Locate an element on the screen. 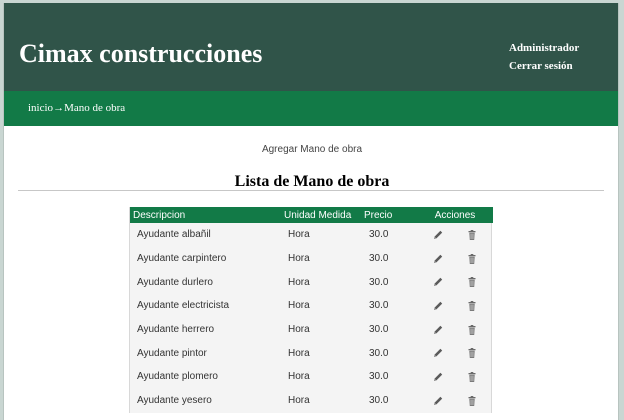 This screenshot has height=420, width=624. column-header-precio: Precio is located at coordinates (378, 215).